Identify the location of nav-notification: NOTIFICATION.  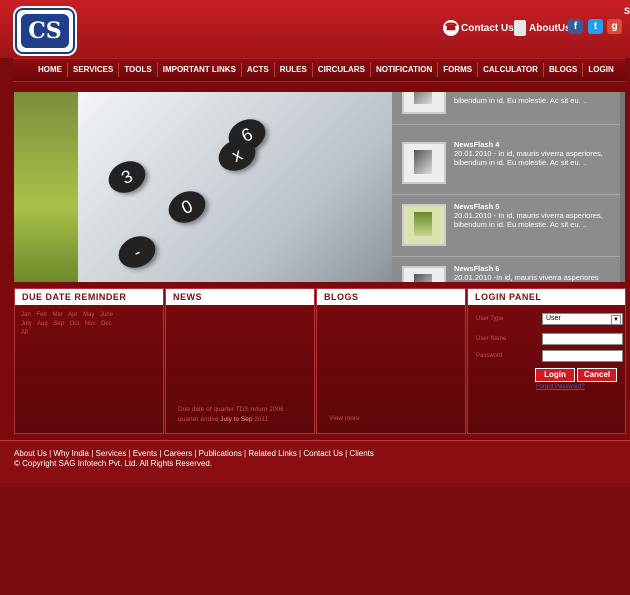
(405, 70).